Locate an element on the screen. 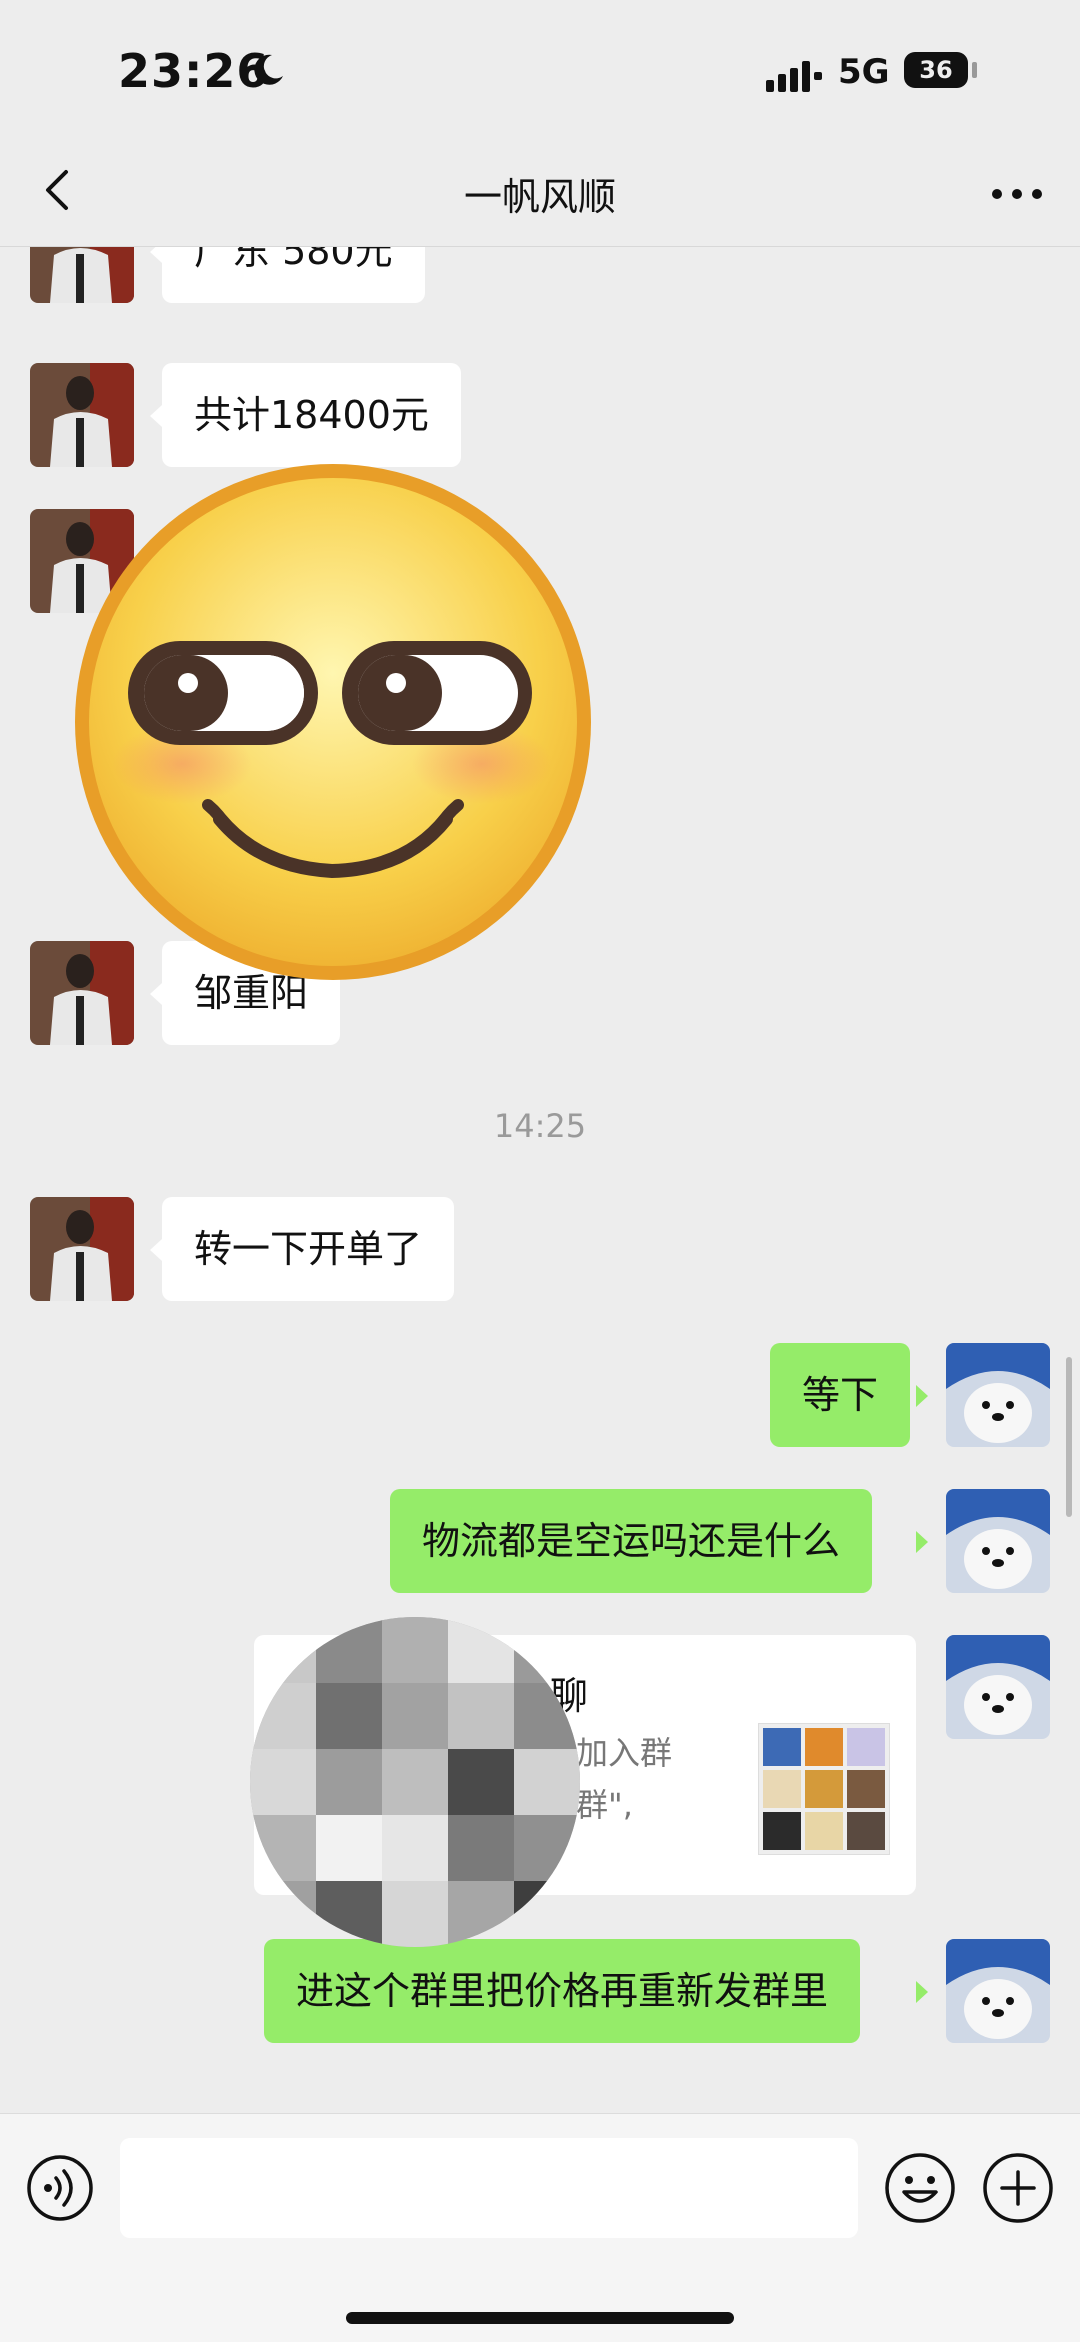 Image resolution: width=1080 pixels, height=2342 pixels. emoji-icon is located at coordinates (920, 2188).